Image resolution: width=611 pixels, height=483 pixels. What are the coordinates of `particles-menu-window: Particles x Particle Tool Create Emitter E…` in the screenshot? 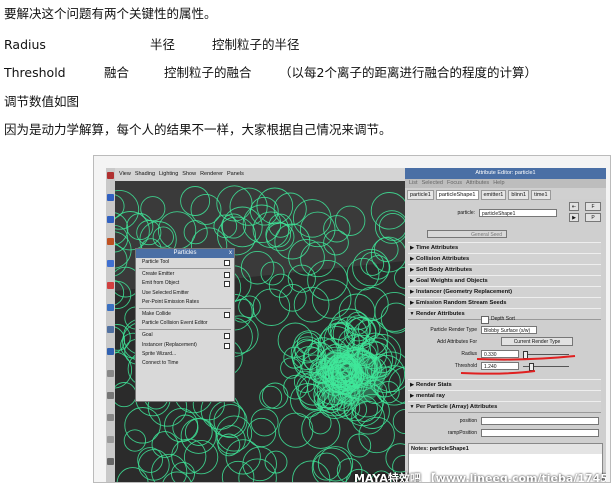 It's located at (185, 325).